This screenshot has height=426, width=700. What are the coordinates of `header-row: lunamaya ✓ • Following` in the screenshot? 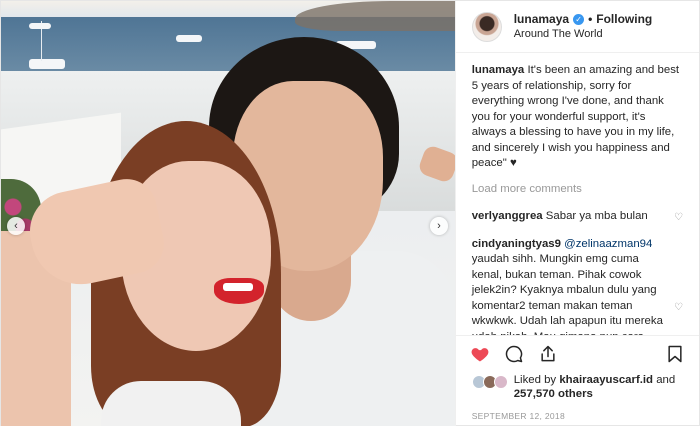 It's located at (583, 19).